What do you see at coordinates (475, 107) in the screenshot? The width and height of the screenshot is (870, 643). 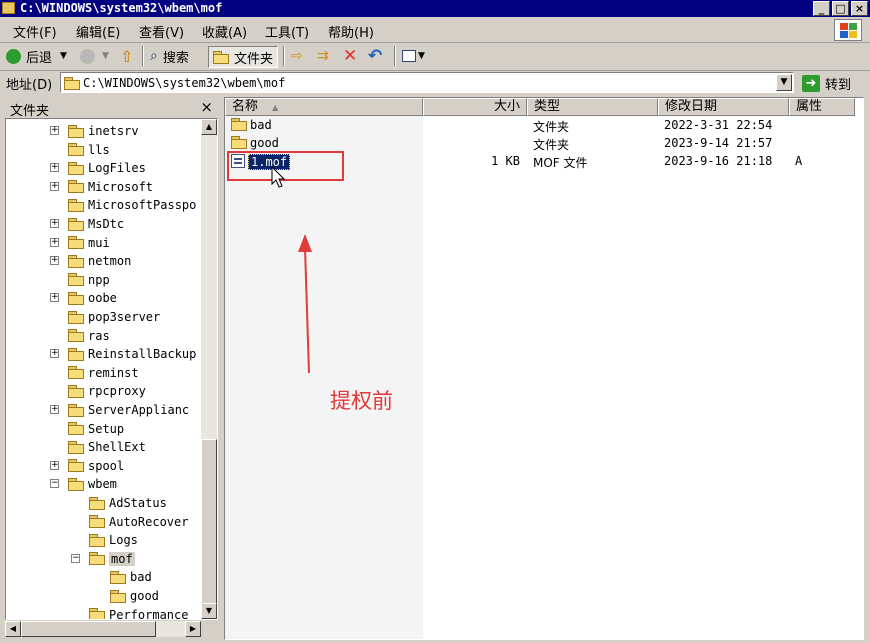 I see `column-size: 大小` at bounding box center [475, 107].